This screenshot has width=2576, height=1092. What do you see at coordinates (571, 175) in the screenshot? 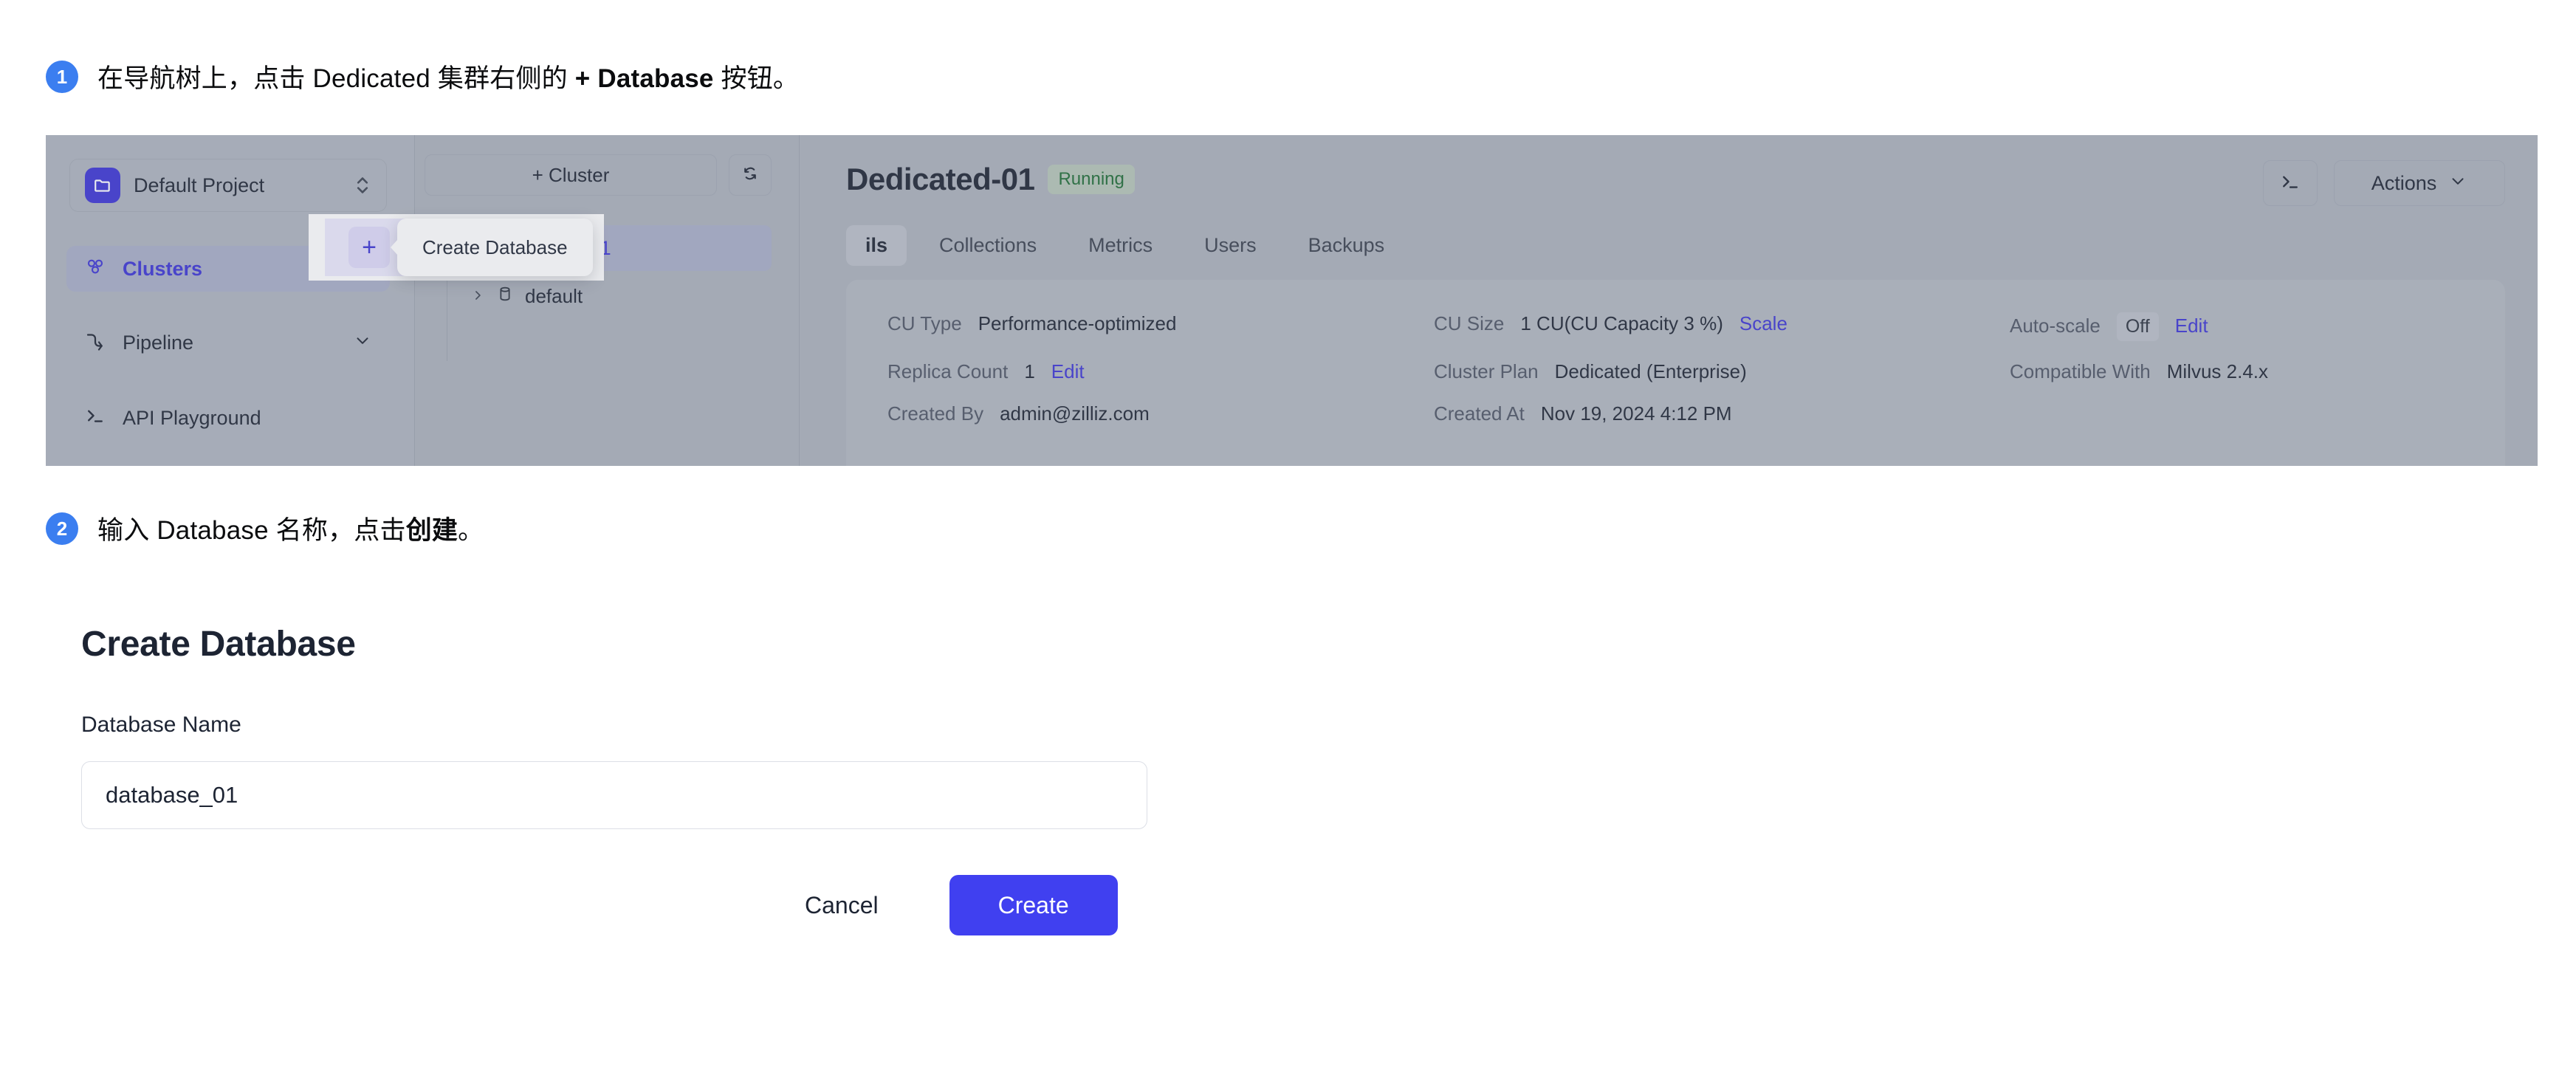
I see `add-cluster-button: + Cluster` at bounding box center [571, 175].